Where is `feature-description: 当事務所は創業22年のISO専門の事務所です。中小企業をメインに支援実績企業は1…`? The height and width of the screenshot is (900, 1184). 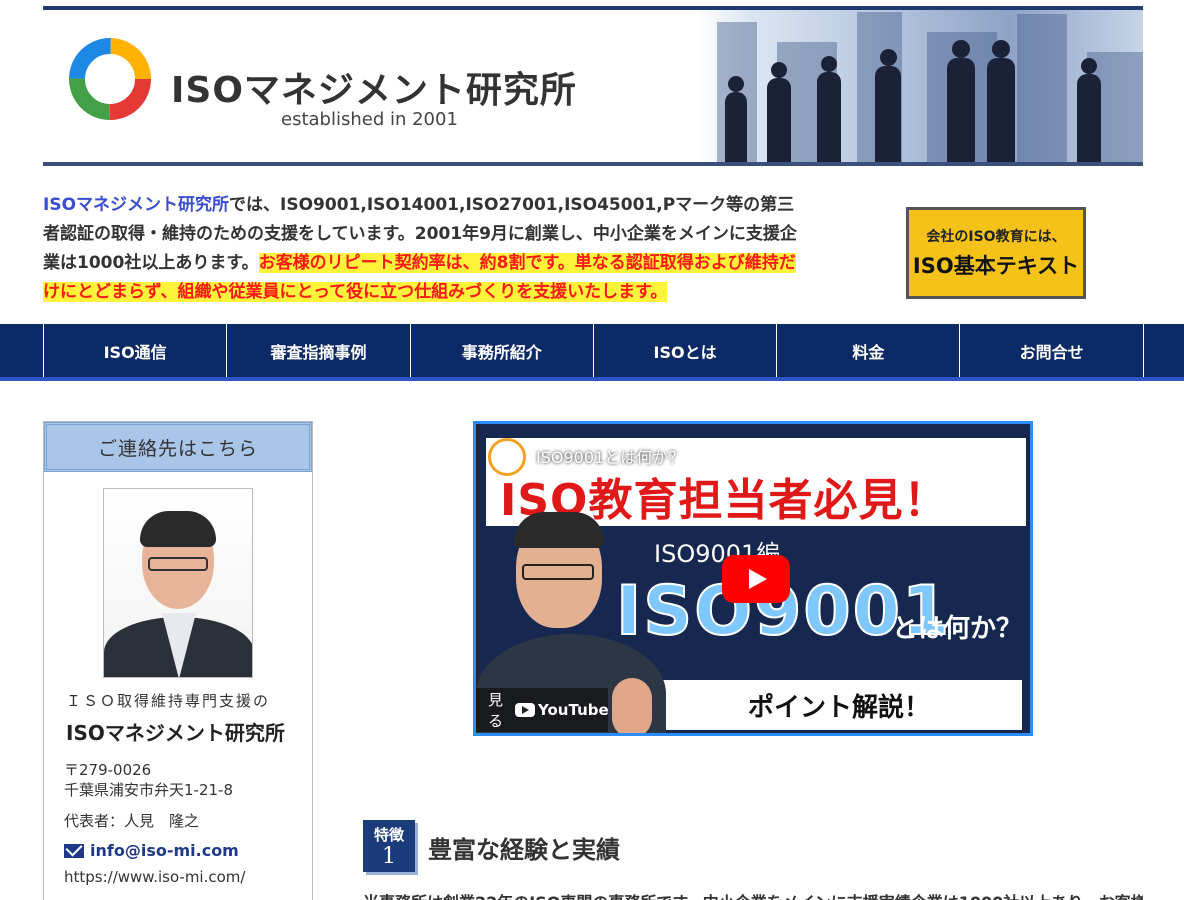 feature-description: 当事務所は創業22年のISO専門の事務所です。中小企業をメインに支援実績企業は1… is located at coordinates (753, 894).